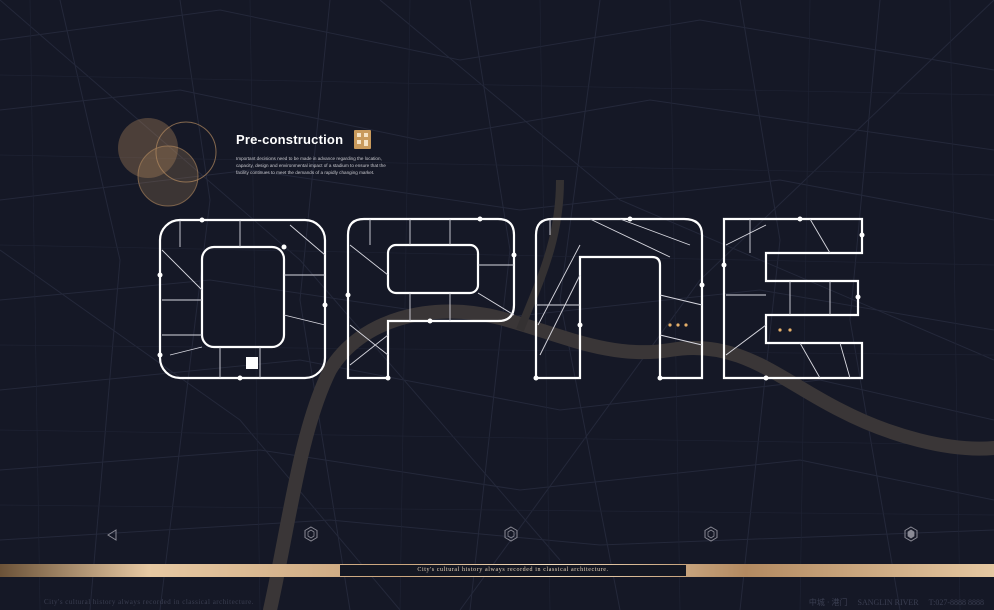 The height and width of the screenshot is (610, 994). I want to click on arrow-left-icon, so click(112, 535).